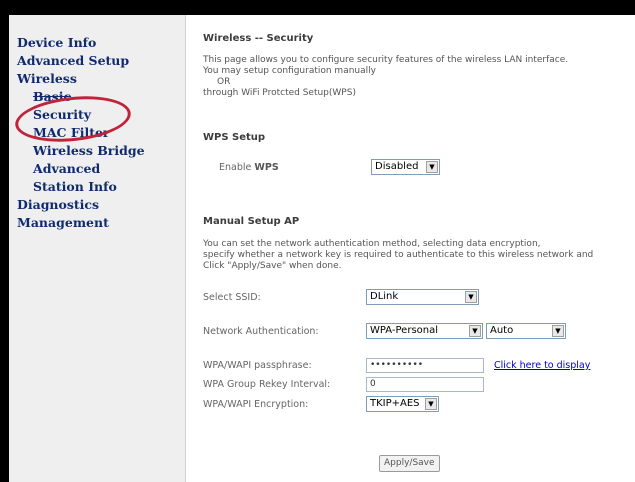 The width and height of the screenshot is (635, 482). I want to click on enable-wps-label-prefix: Enable, so click(237, 167).